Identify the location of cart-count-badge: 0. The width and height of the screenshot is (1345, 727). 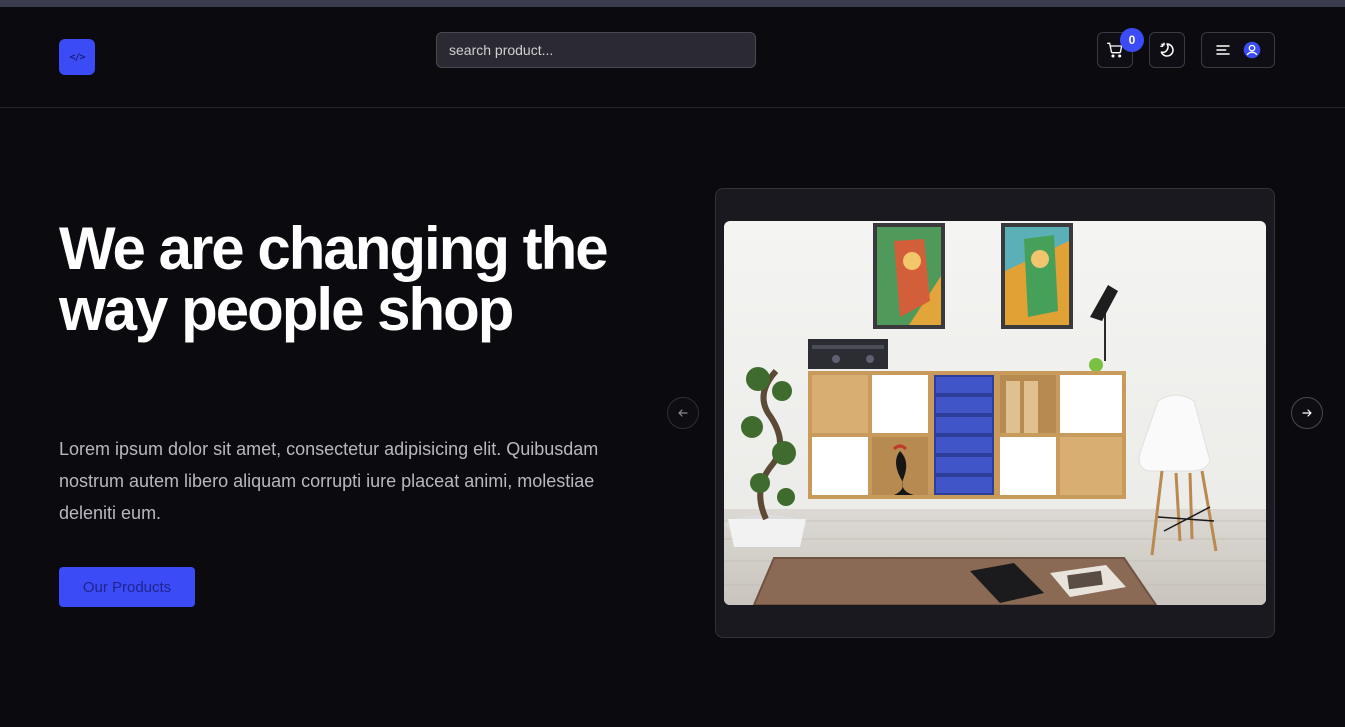
(1132, 40).